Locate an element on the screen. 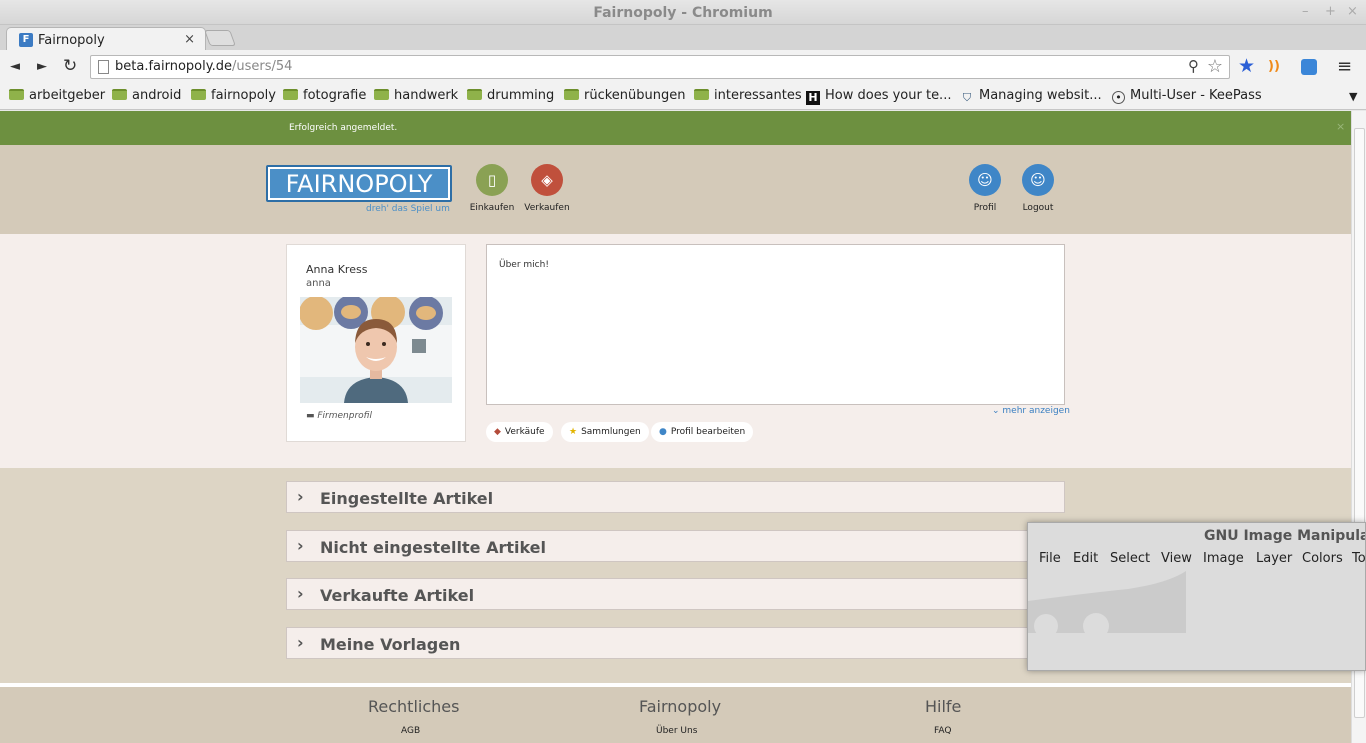 This screenshot has height=743, width=1366. bookmark-rueckenuebungen: rückenübungen is located at coordinates (625, 95).